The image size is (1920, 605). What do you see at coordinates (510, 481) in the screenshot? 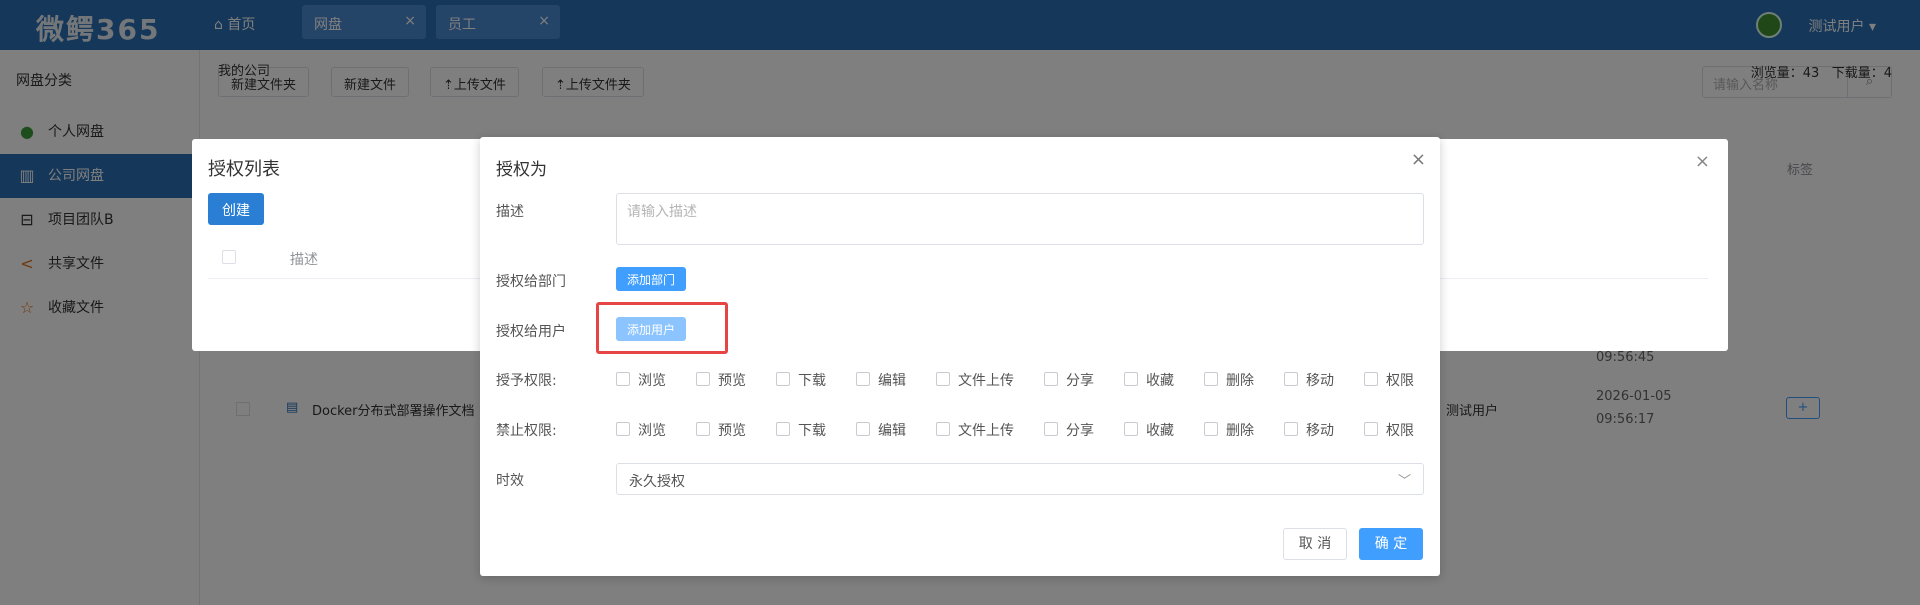
I see `expiry-label: 时效` at bounding box center [510, 481].